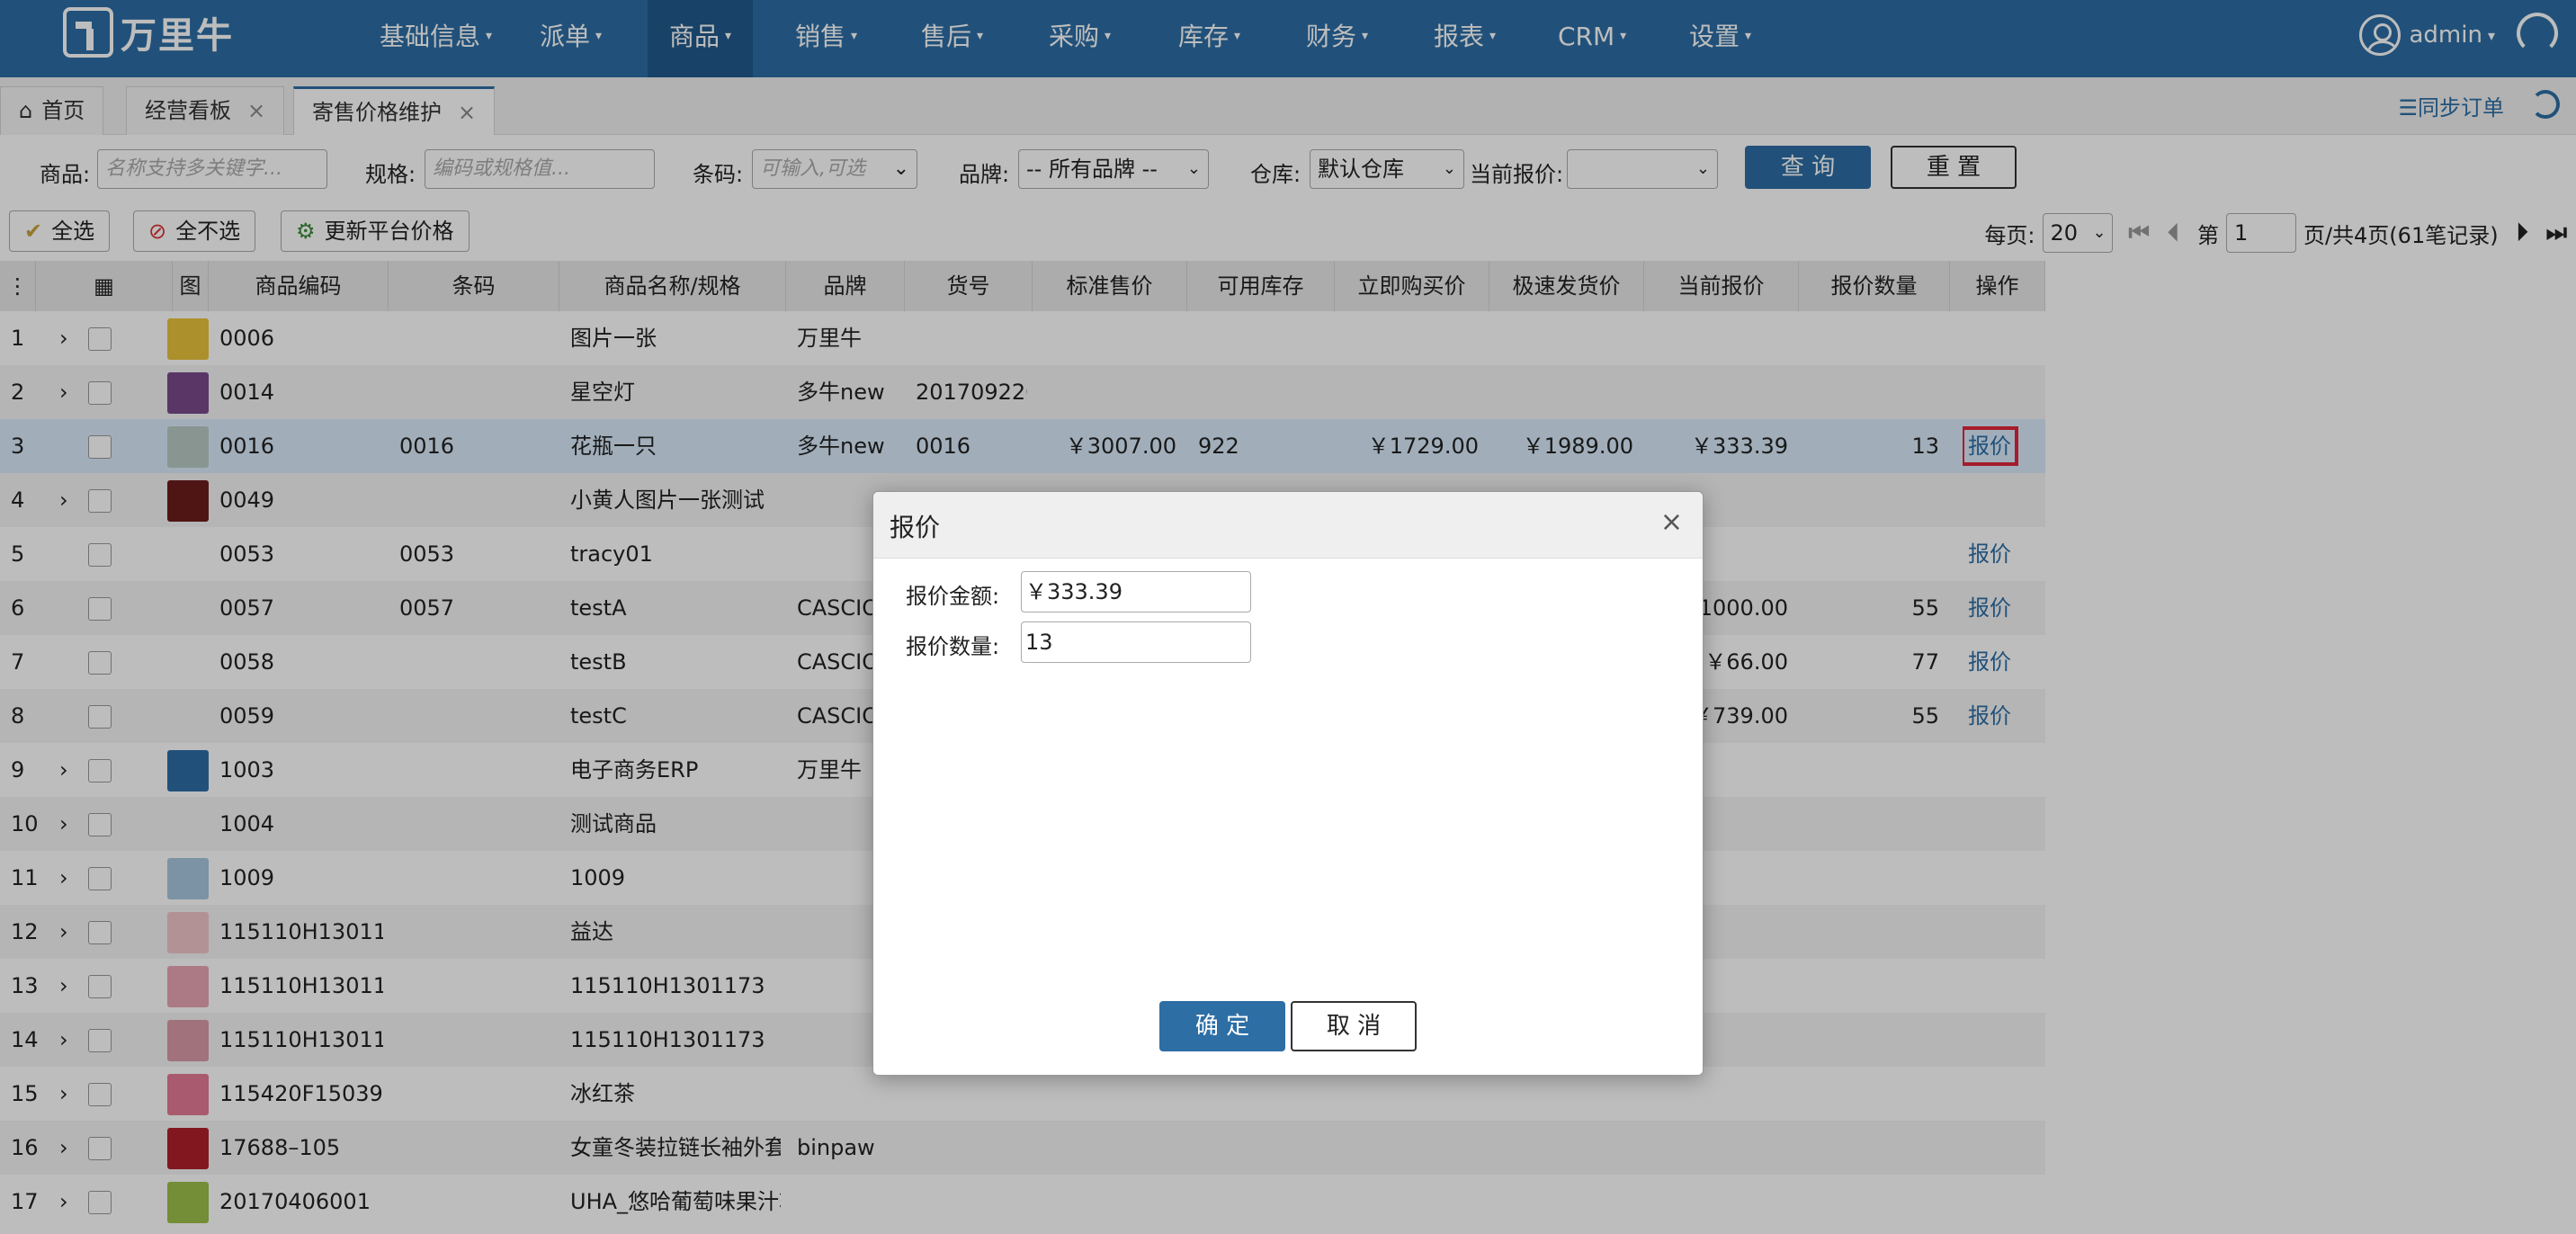  What do you see at coordinates (1288, 525) in the screenshot?
I see `dialog-header: 报价 ×` at bounding box center [1288, 525].